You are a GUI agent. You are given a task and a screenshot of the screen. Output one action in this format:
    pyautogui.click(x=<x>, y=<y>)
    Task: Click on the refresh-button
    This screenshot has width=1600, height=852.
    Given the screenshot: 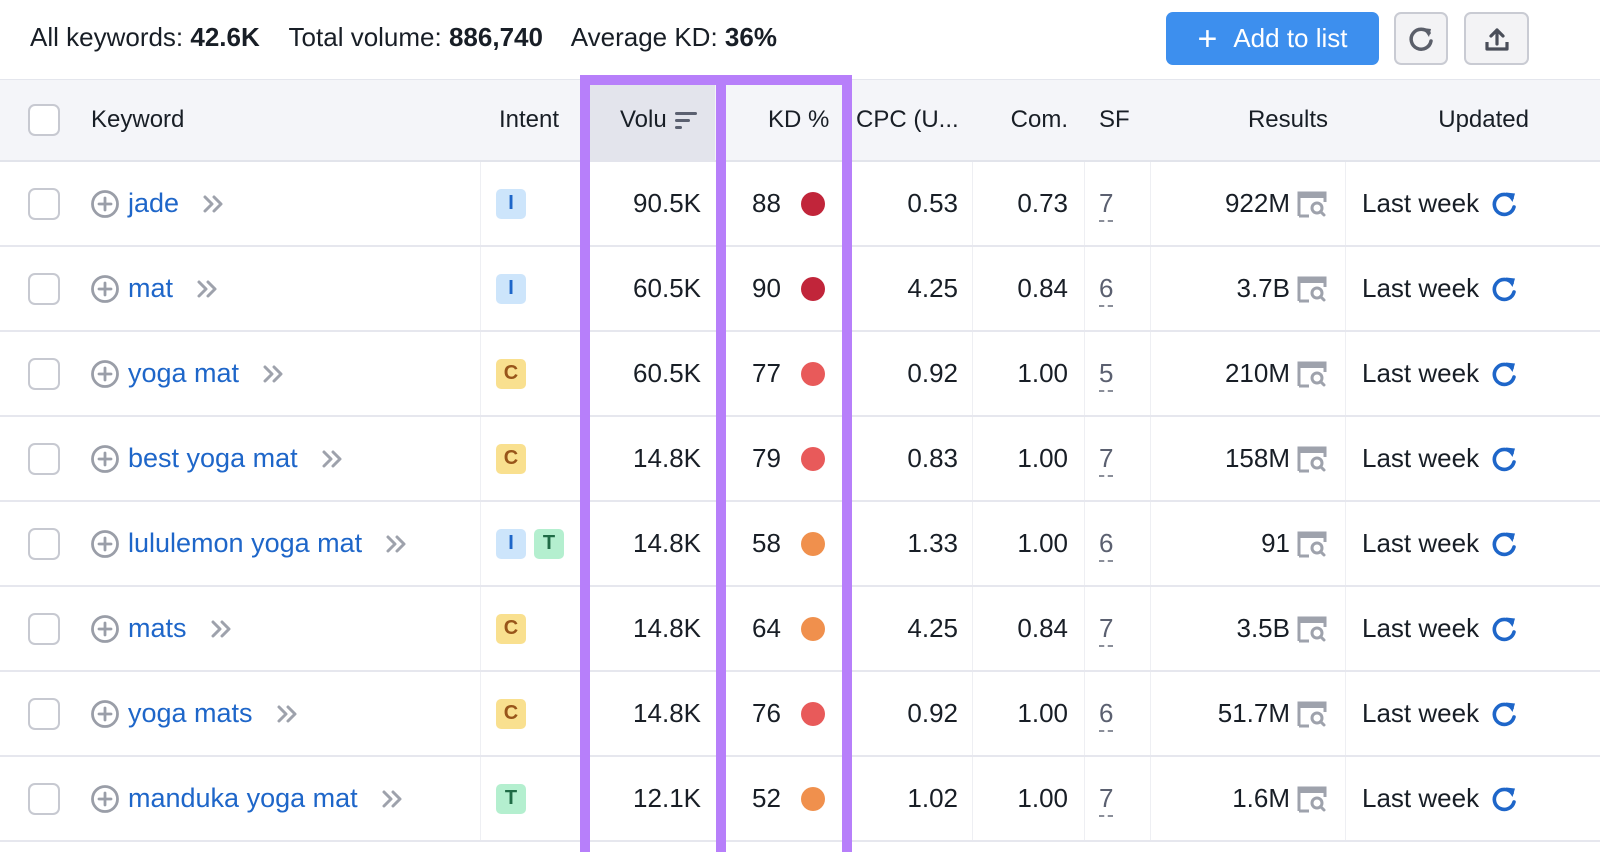 What is the action you would take?
    pyautogui.click(x=1421, y=38)
    